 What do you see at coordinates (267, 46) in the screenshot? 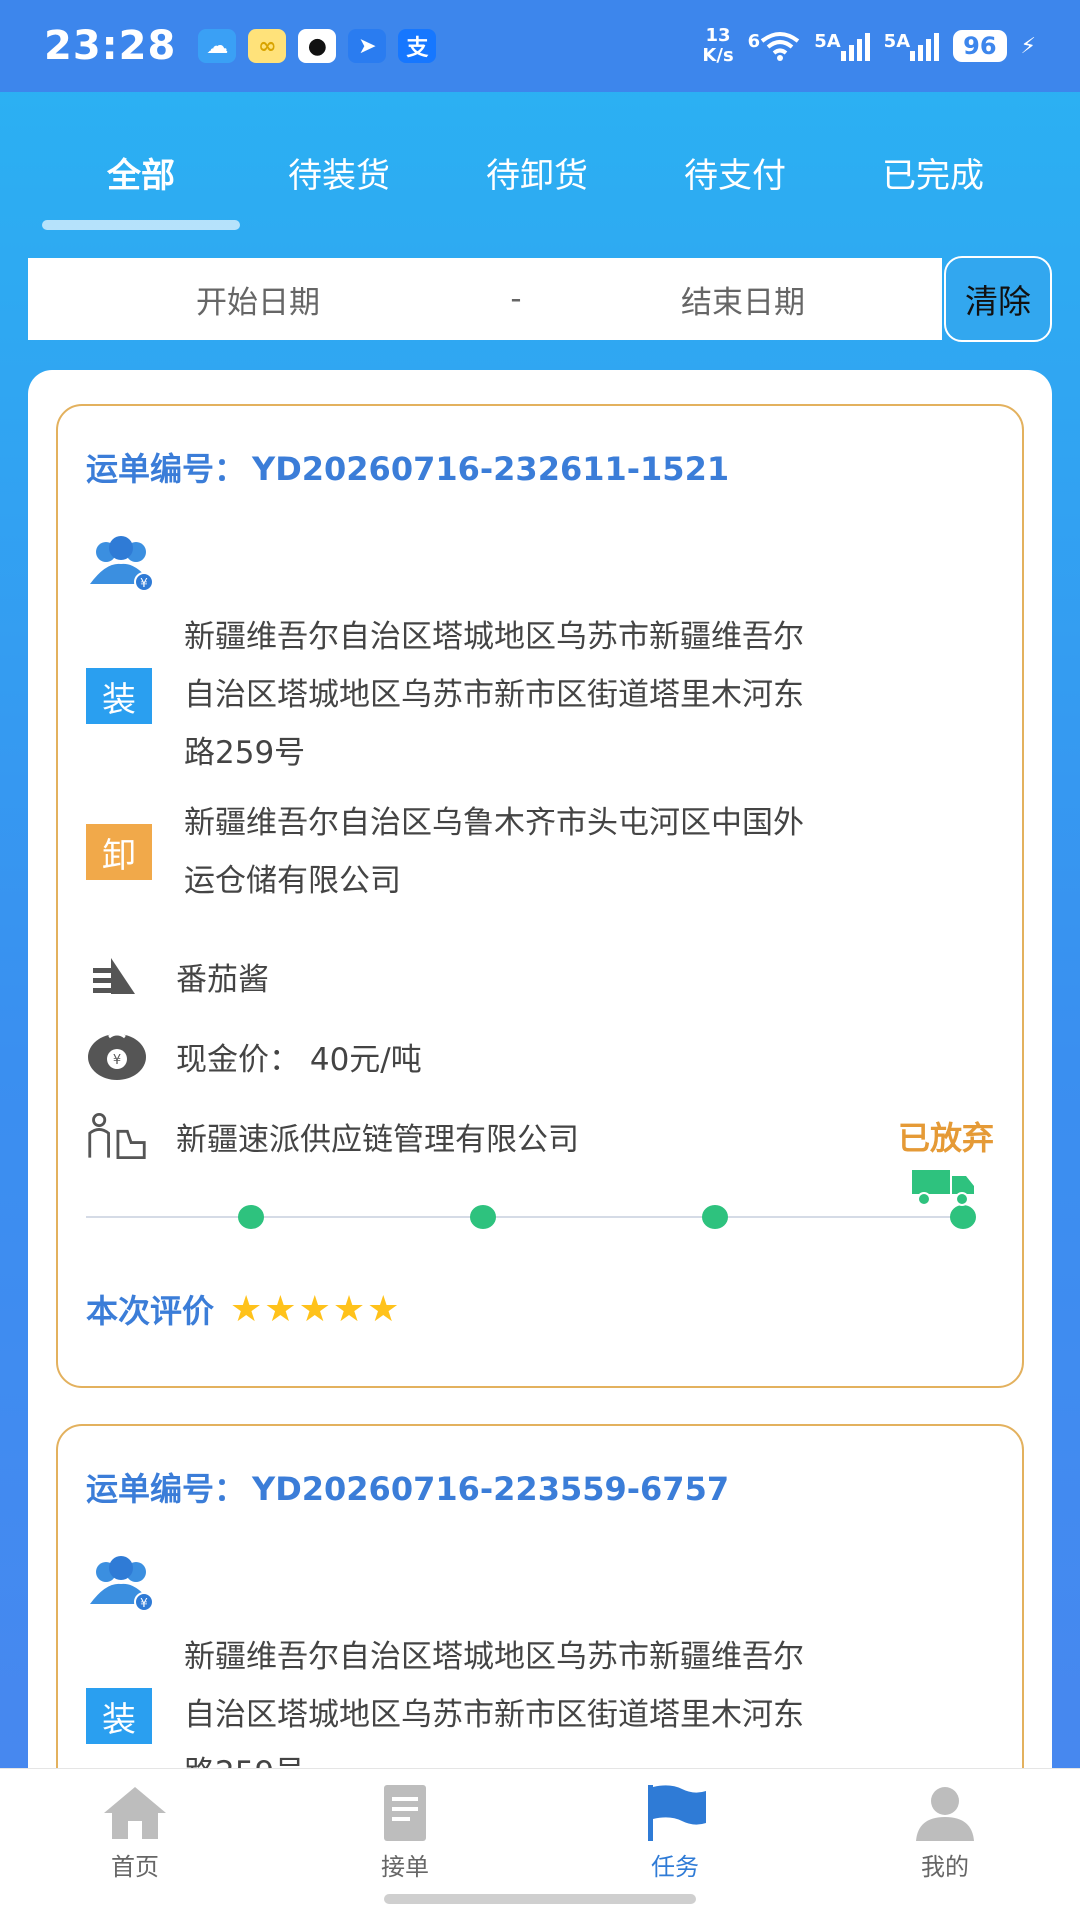
I see `cloud-app-icon: ∞` at bounding box center [267, 46].